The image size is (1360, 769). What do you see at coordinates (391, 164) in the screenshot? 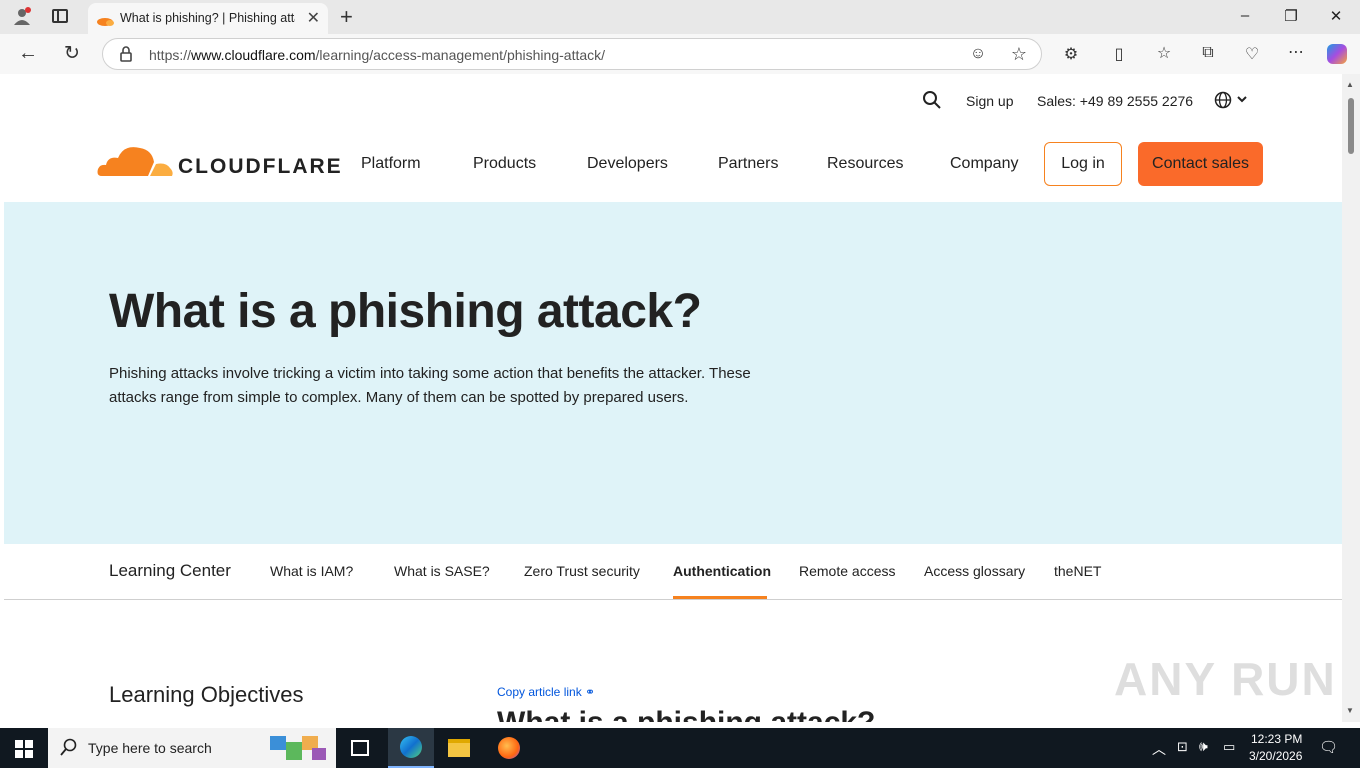
I see `nav-platform: Platform` at bounding box center [391, 164].